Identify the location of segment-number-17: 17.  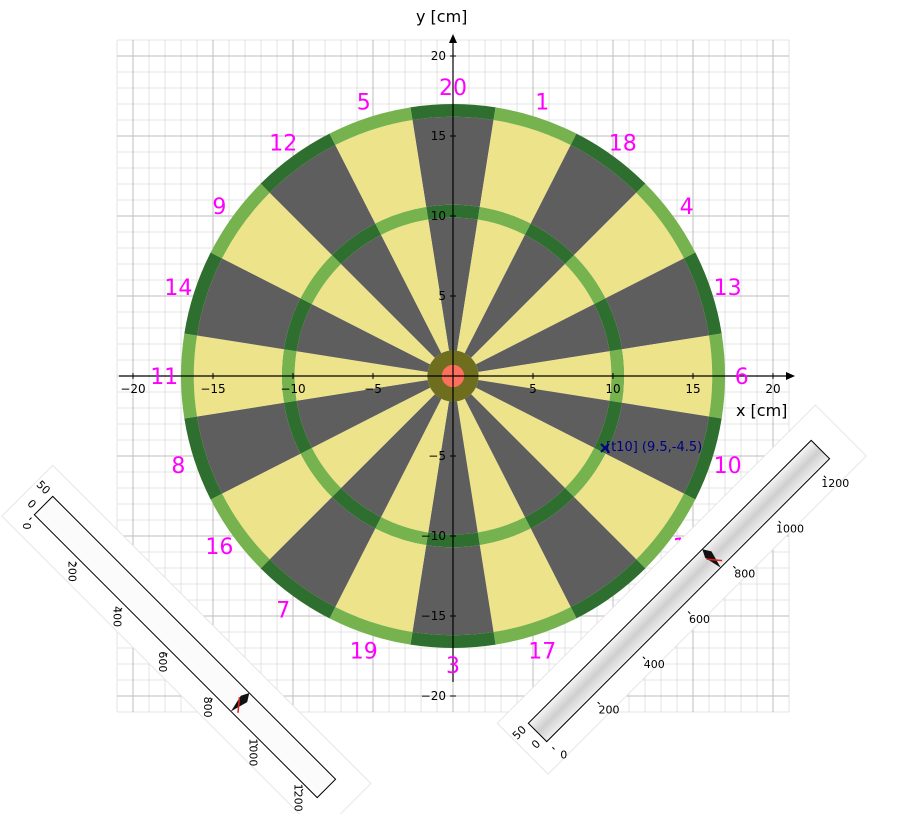
(542, 652).